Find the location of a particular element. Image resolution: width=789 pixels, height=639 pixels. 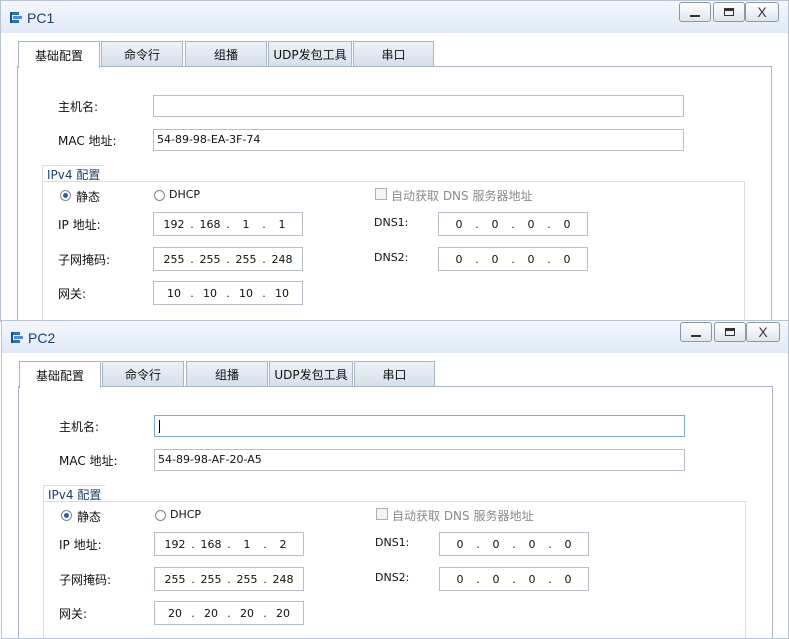

window-title: PC1 is located at coordinates (41, 18).